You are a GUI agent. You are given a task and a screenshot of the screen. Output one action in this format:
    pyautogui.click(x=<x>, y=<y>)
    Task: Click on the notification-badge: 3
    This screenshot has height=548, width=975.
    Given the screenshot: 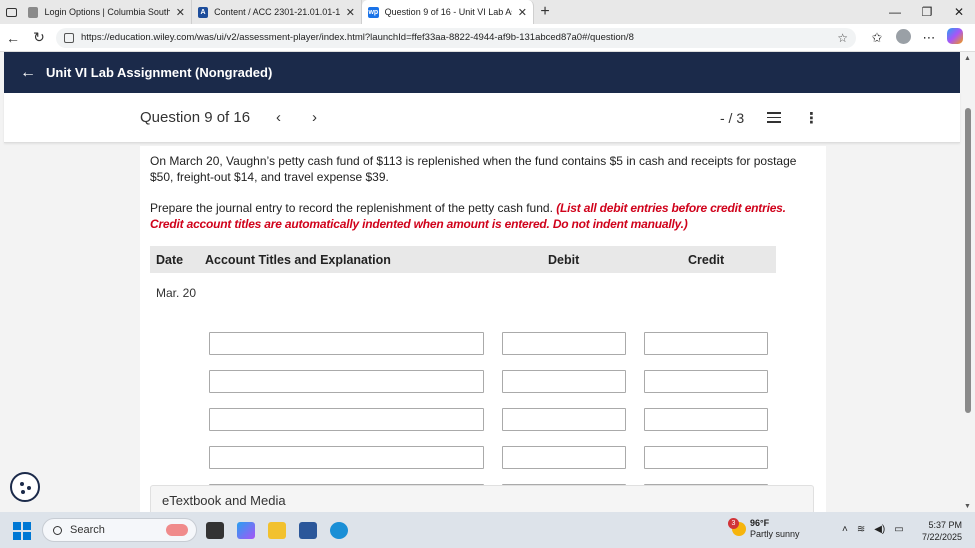 What is the action you would take?
    pyautogui.click(x=733, y=523)
    